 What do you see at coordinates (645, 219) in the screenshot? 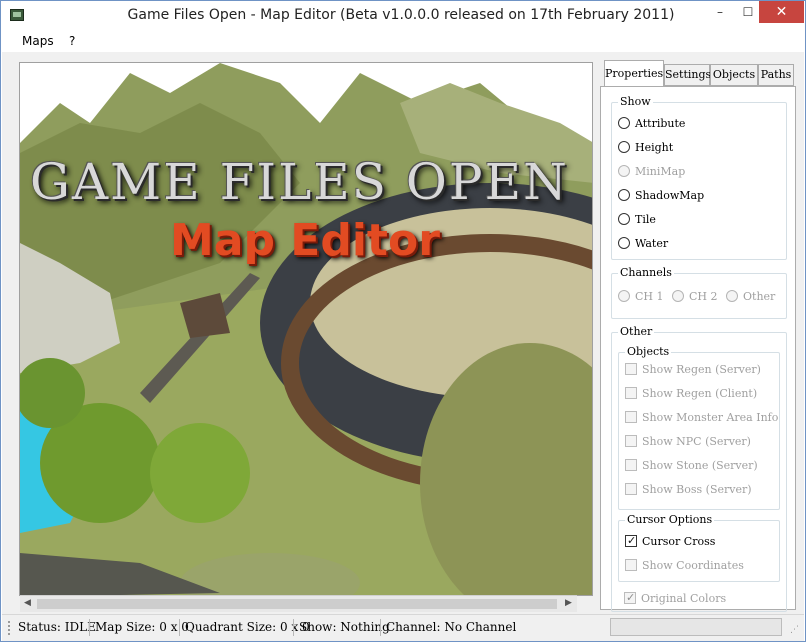
I see `radio-tile-label: Tile` at bounding box center [645, 219].